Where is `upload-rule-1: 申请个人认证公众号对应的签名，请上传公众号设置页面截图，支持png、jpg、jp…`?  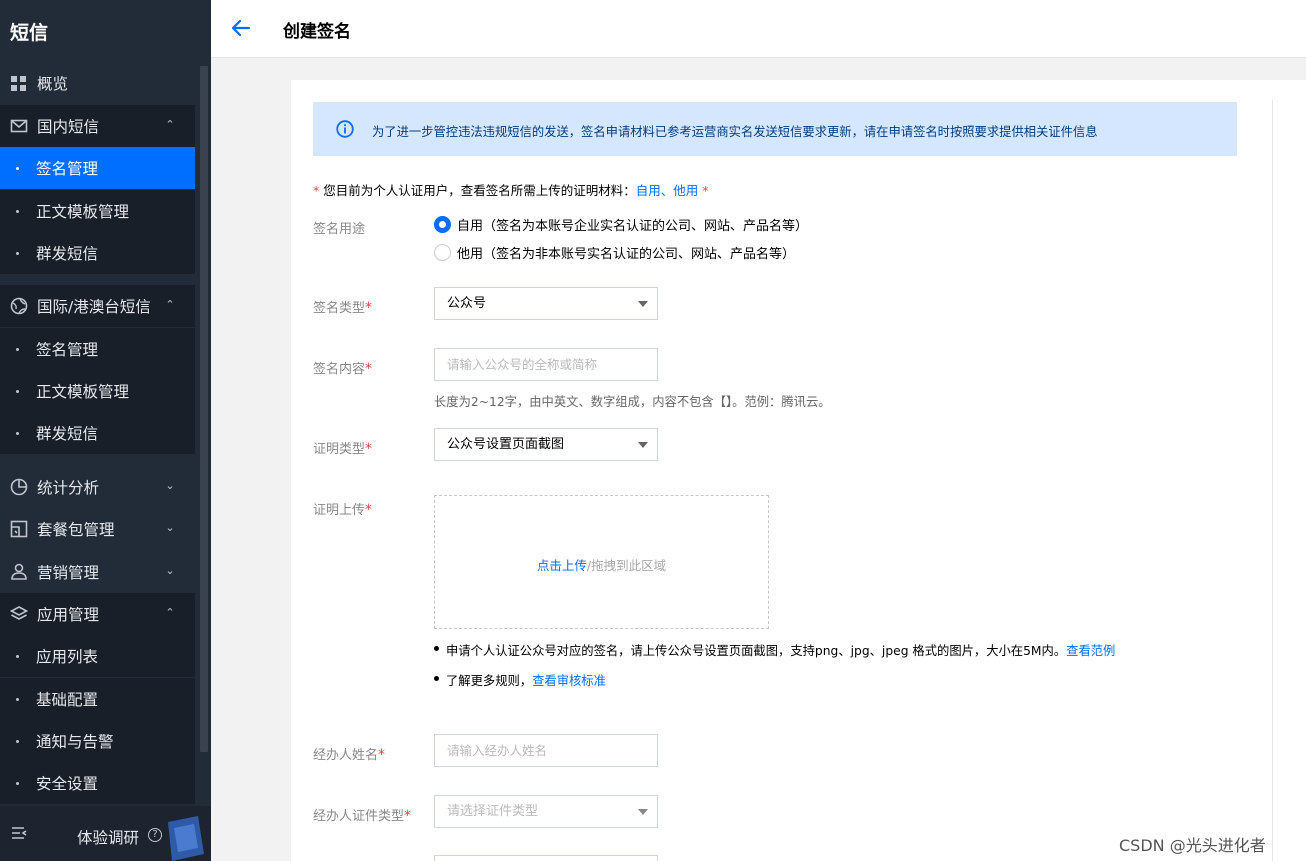
upload-rule-1: 申请个人认证公众号对应的签名，请上传公众号设置页面截图，支持png、jpg、jp… is located at coordinates (774, 650).